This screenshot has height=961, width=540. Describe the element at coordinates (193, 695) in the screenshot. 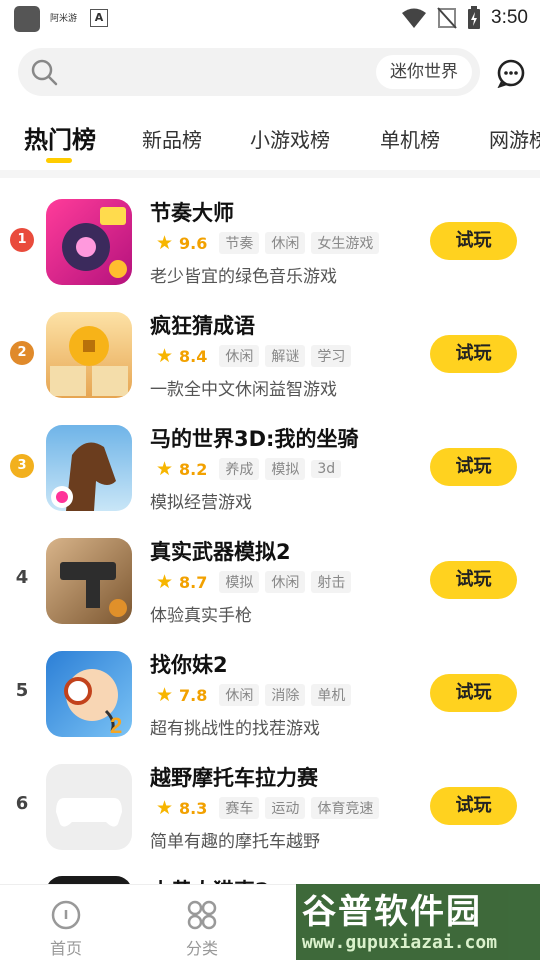

I see `game-score: 7.8` at that location.